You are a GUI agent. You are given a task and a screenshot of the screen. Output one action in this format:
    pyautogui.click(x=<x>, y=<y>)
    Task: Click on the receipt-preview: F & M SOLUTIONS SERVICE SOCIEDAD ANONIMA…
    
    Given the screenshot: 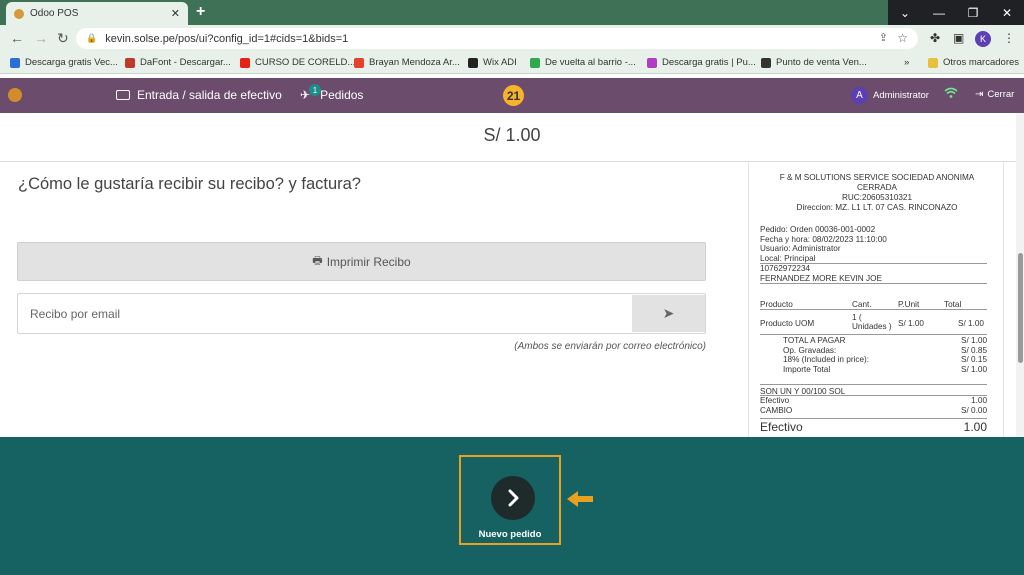 What is the action you would take?
    pyautogui.click(x=876, y=300)
    